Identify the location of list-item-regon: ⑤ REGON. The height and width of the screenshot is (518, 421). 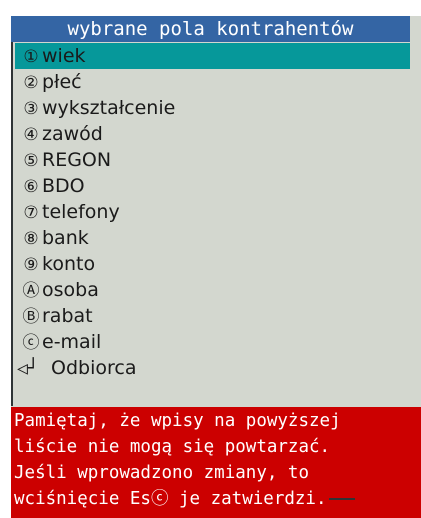
(213, 160).